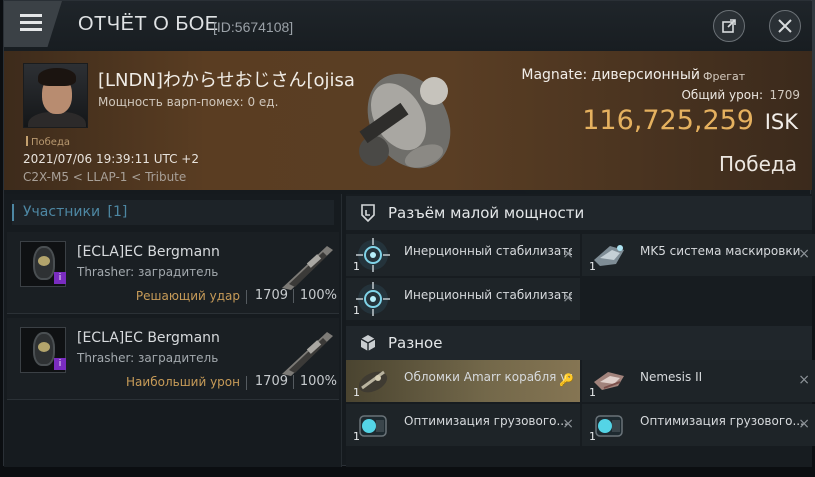 The width and height of the screenshot is (815, 477). I want to click on fitted-item: 1 MK5 система маскировки ×, so click(698, 255).